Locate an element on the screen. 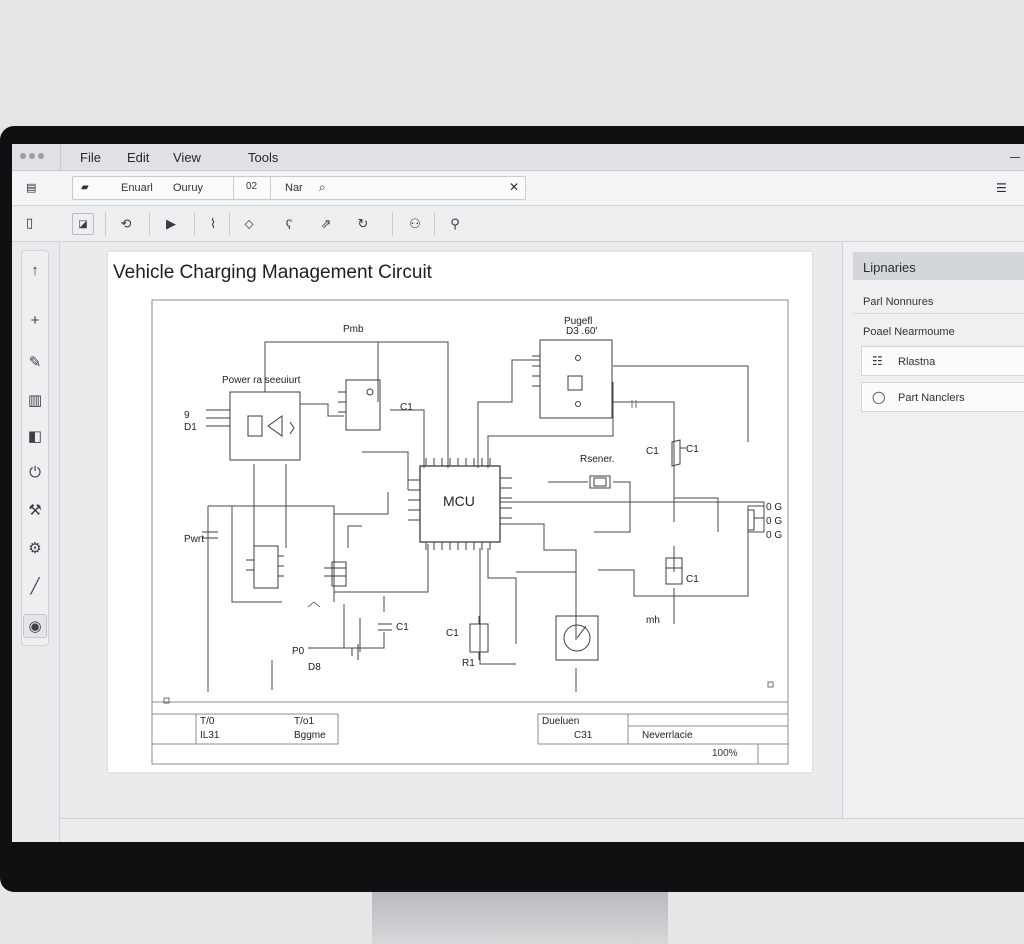  user-icon: ⚇ is located at coordinates (415, 224).